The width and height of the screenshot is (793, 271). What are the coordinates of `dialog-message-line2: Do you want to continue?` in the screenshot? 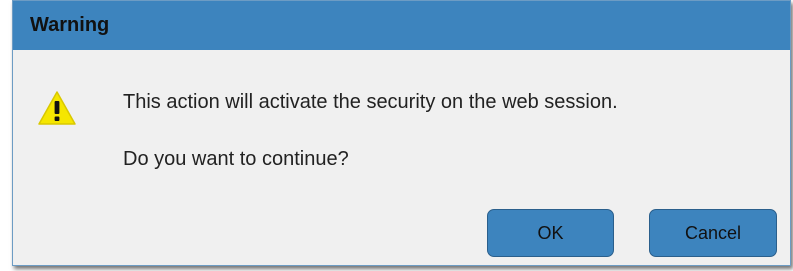 It's located at (236, 159).